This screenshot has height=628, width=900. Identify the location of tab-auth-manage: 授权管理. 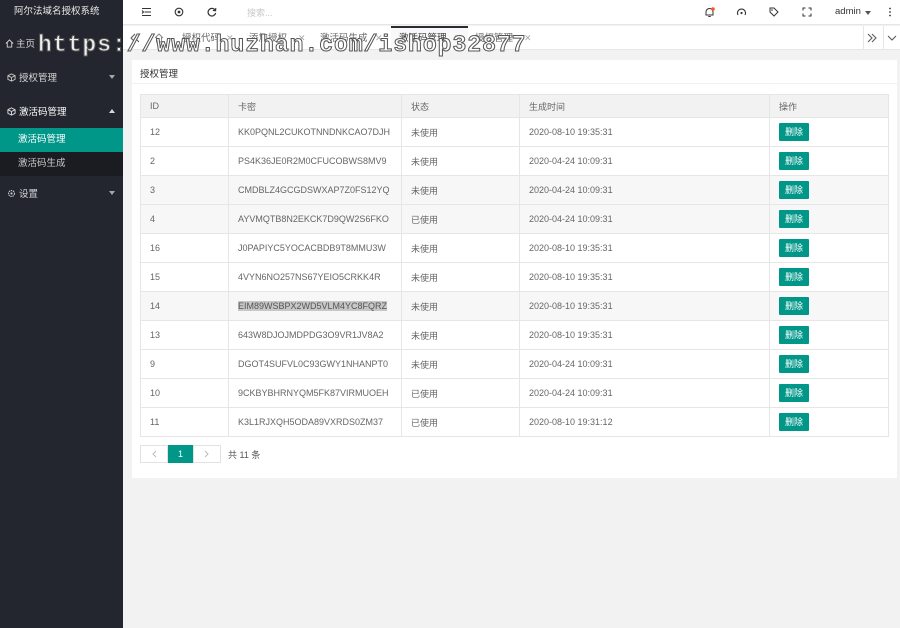
(494, 38).